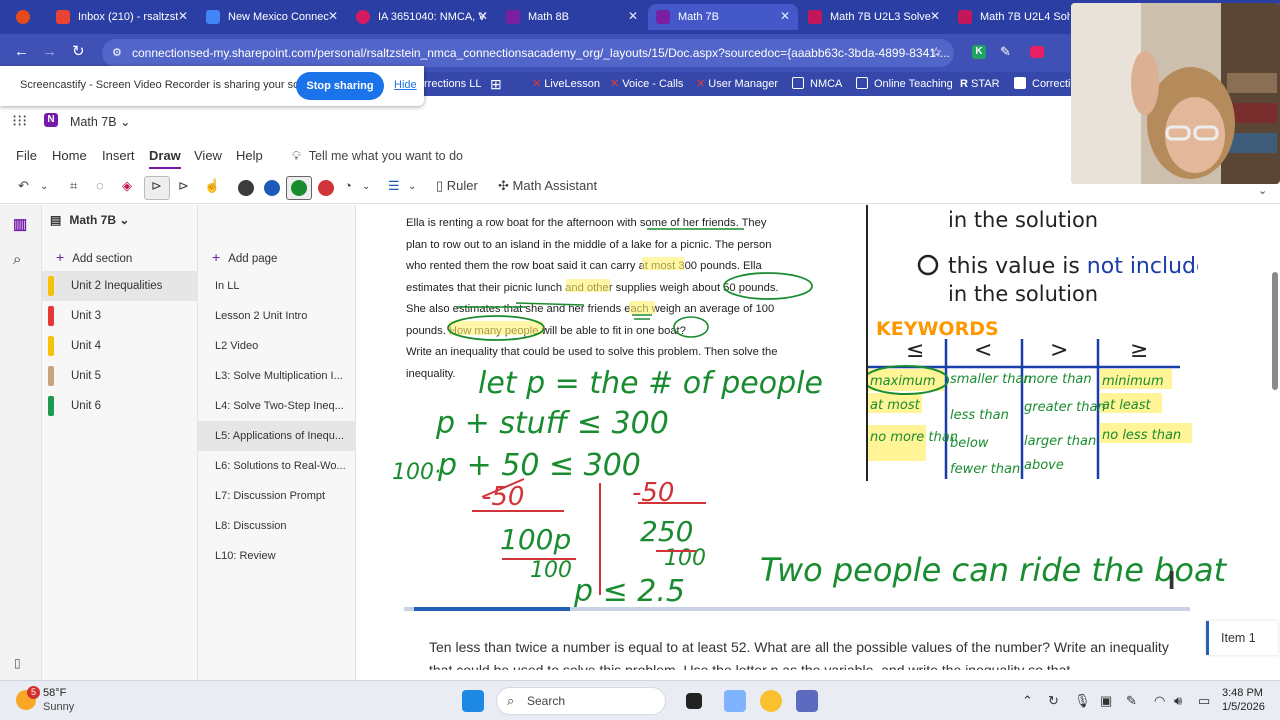  Describe the element at coordinates (1159, 701) in the screenshot. I see `wifi-icon: ◠` at that location.